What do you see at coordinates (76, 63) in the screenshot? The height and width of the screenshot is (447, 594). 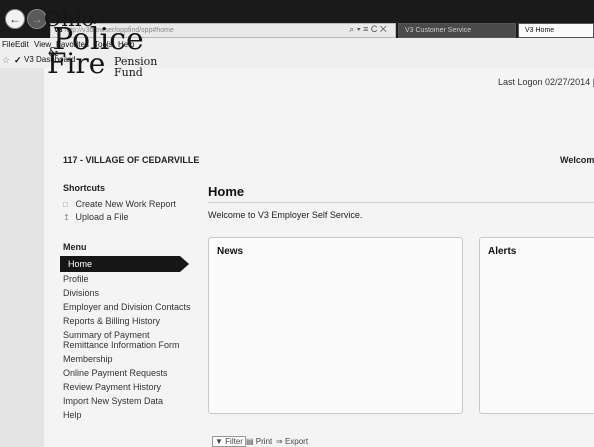 I see `logo-fire: Fire` at bounding box center [76, 63].